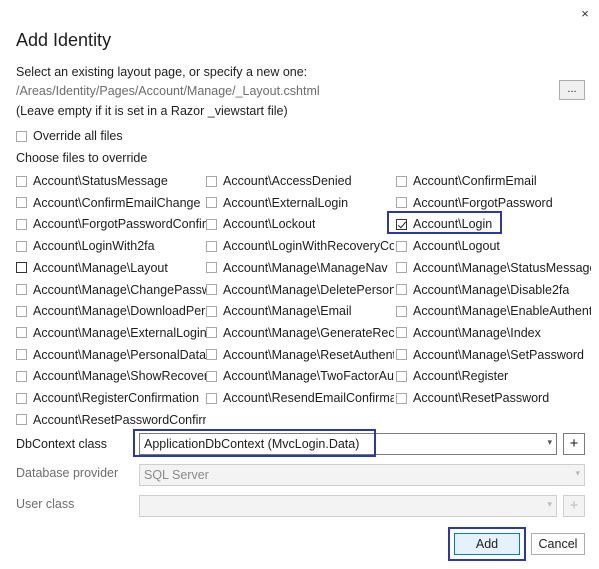 Image resolution: width=599 pixels, height=569 pixels. I want to click on file-checkbox-item: Account\Manage\SetPassword, so click(493, 355).